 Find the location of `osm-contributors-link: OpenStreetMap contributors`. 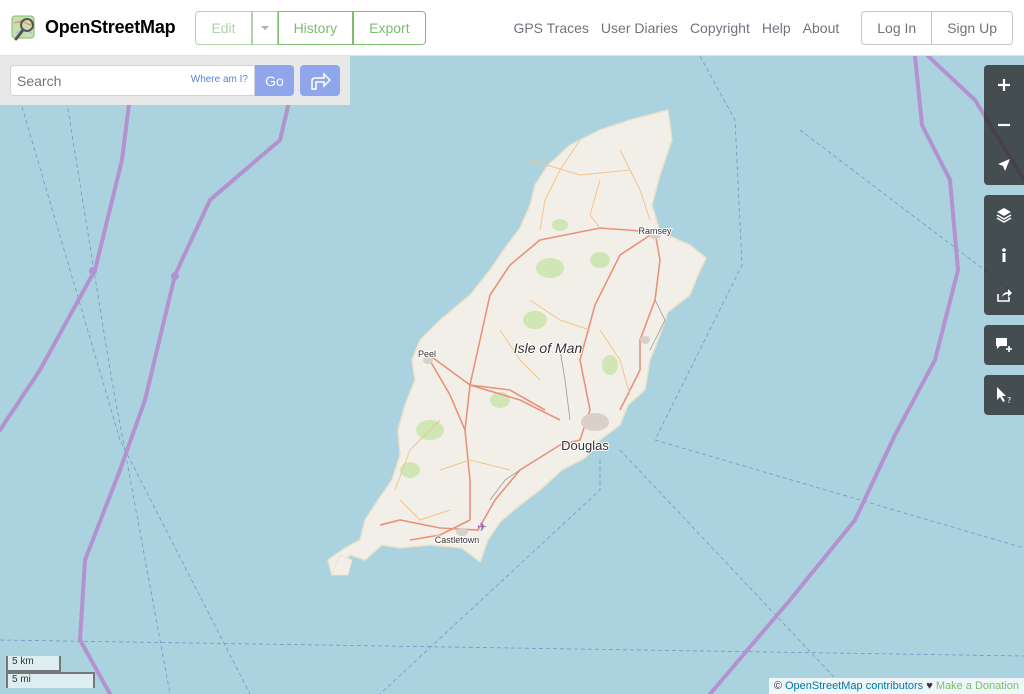

osm-contributors-link: OpenStreetMap contributors is located at coordinates (854, 686).